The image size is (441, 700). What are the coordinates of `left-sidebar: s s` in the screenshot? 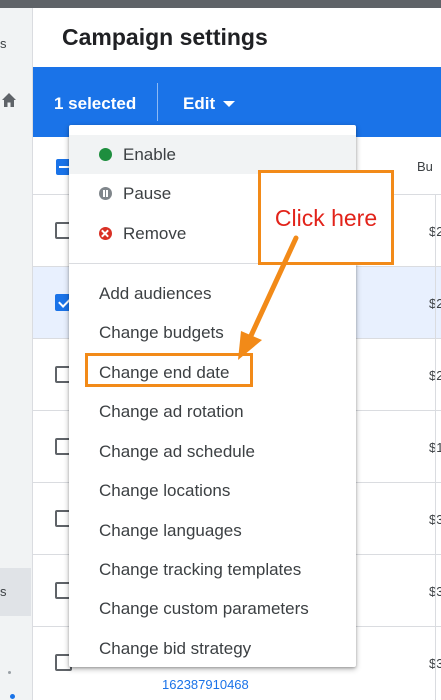 It's located at (16, 354).